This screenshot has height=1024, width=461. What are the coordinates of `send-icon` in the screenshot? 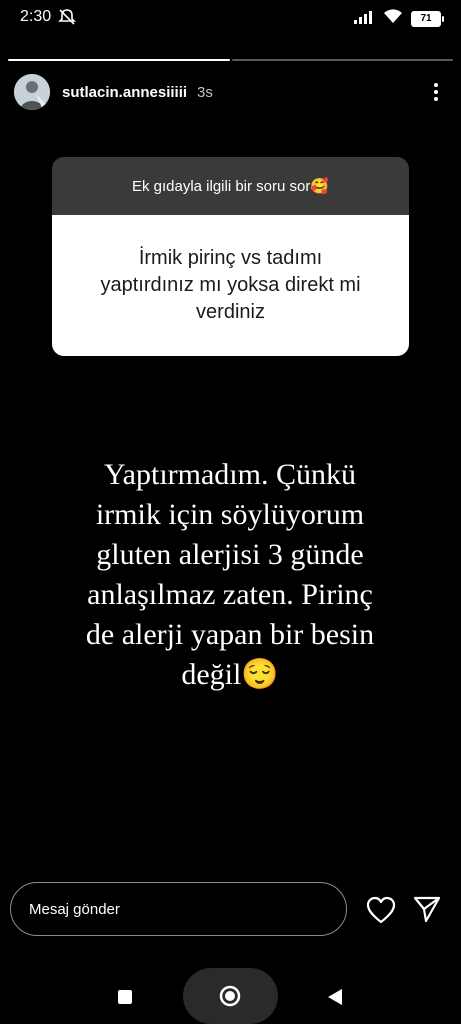 It's located at (427, 911).